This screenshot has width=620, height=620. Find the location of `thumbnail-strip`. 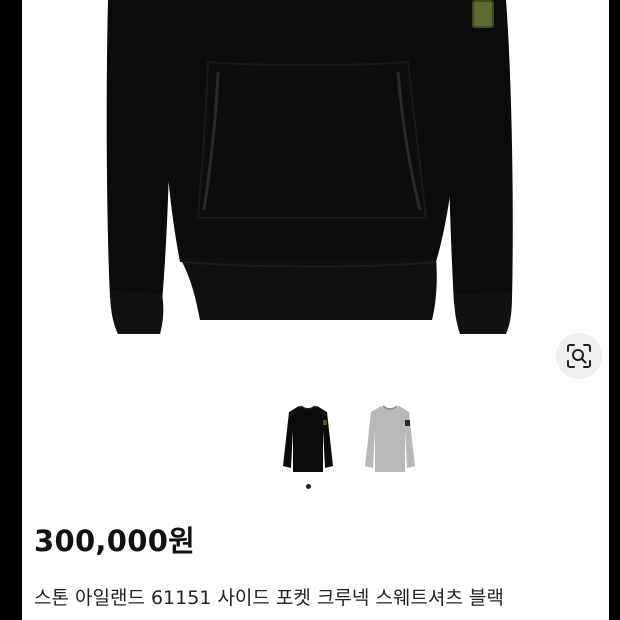

thumbnail-strip is located at coordinates (357, 440).